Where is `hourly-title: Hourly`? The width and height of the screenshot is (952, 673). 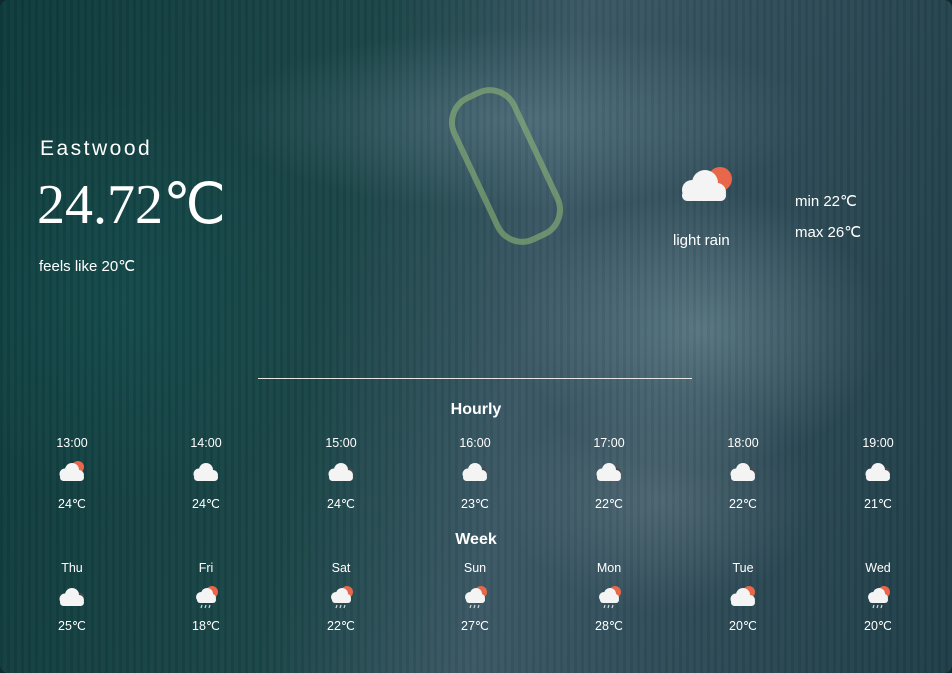 hourly-title: Hourly is located at coordinates (476, 409).